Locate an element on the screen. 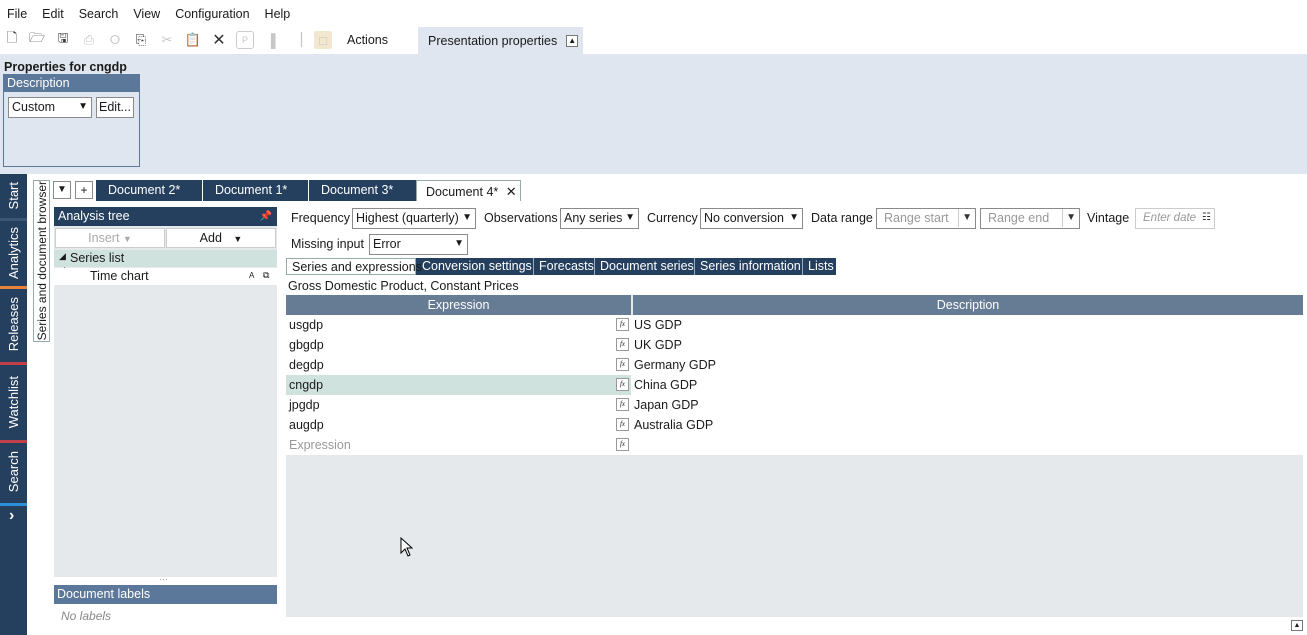  table-row: usgdp fx US GDP is located at coordinates (794, 325).